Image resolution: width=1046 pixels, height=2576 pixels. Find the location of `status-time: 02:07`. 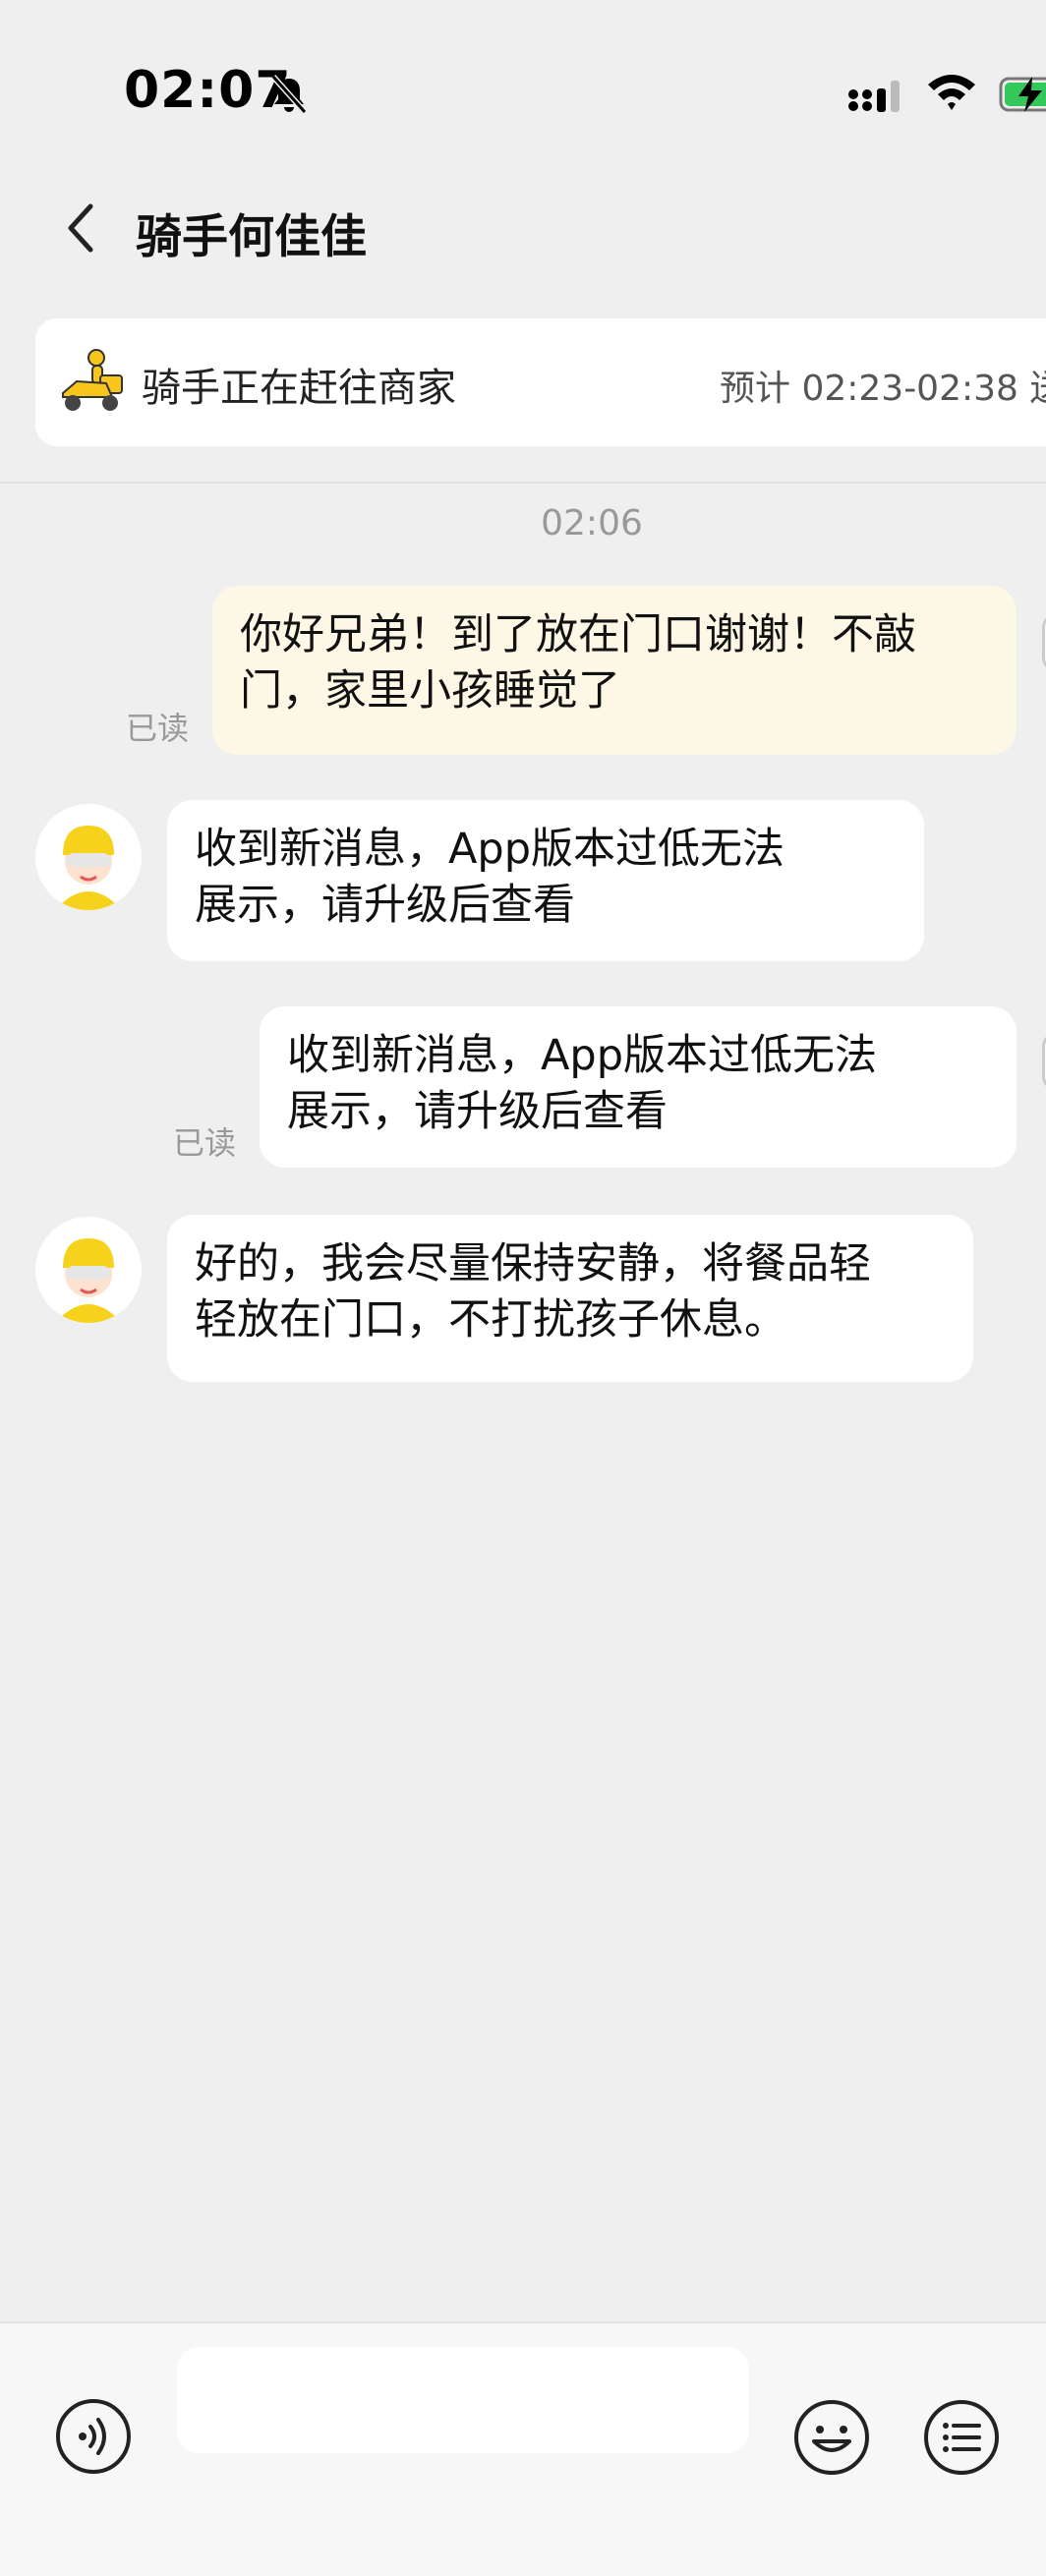

status-time: 02:07 is located at coordinates (208, 90).